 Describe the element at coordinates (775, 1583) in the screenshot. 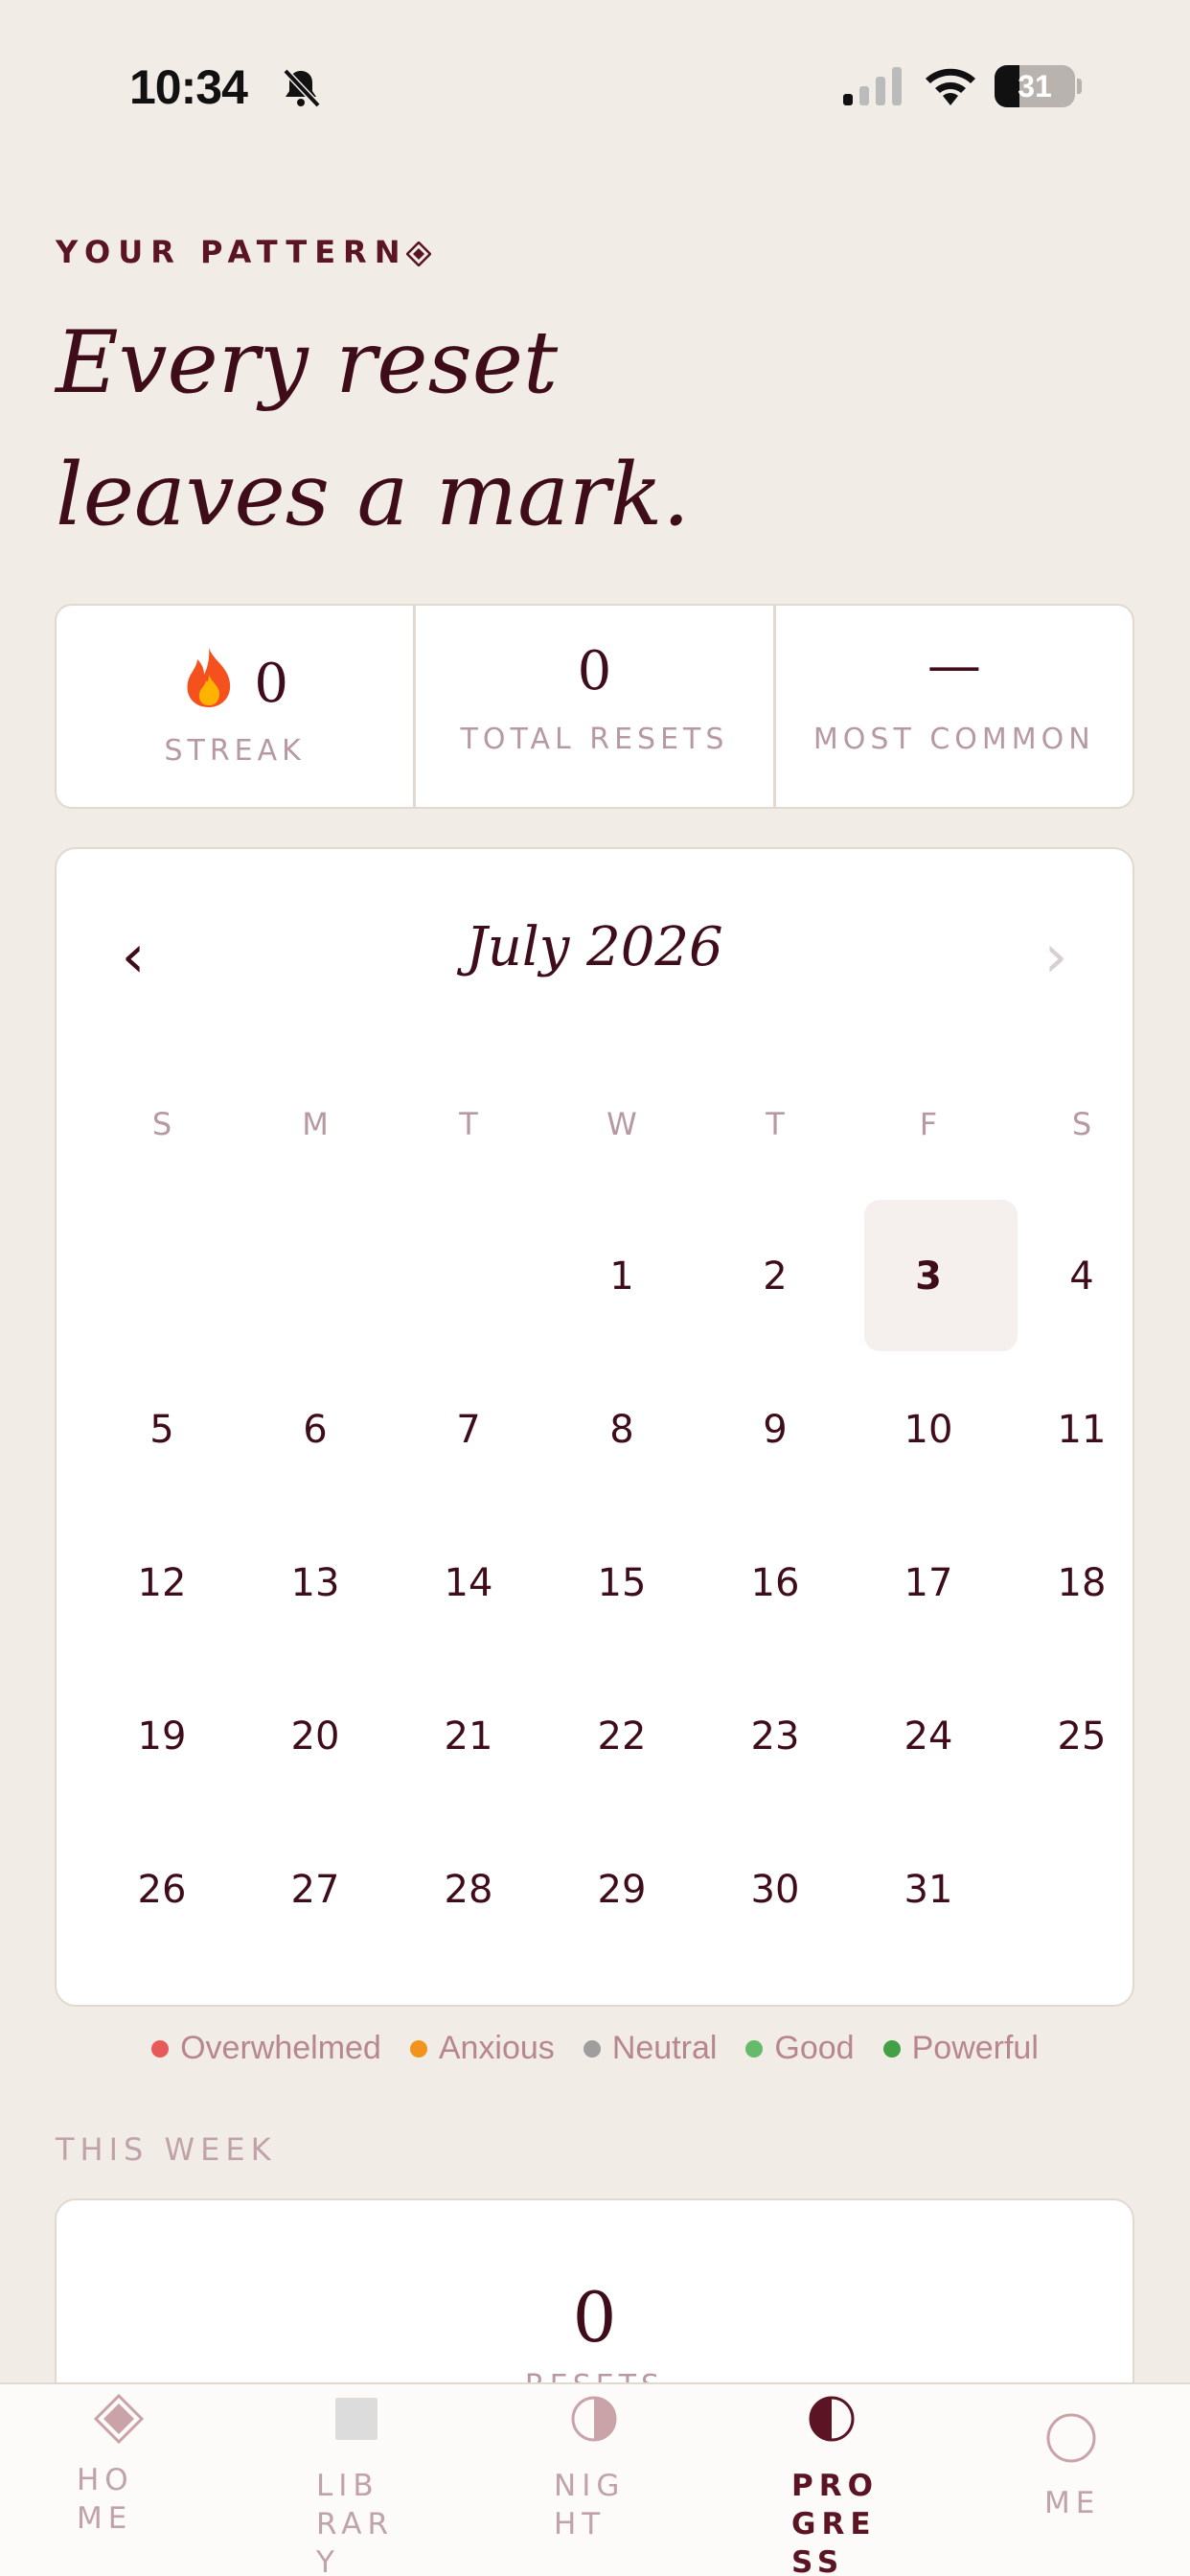

I see `calendar-day: 16` at that location.